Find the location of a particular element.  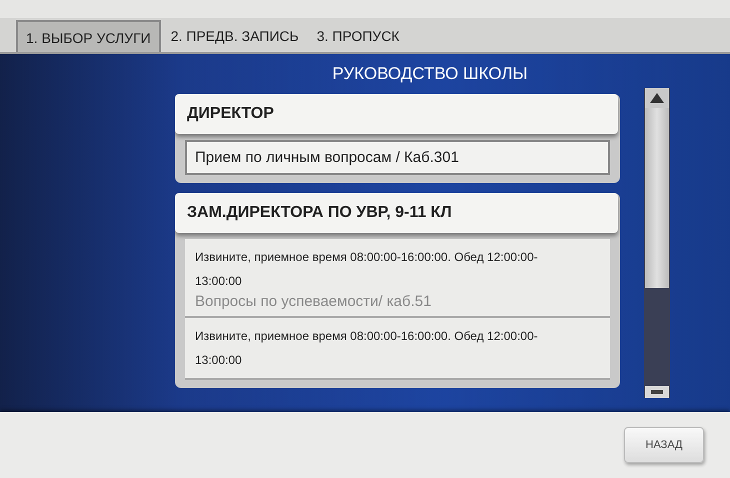

service-item: Извините, приемное время 08:00:00-16:00:00. Обед 12:00:00-13:00:00 is located at coordinates (397, 349).